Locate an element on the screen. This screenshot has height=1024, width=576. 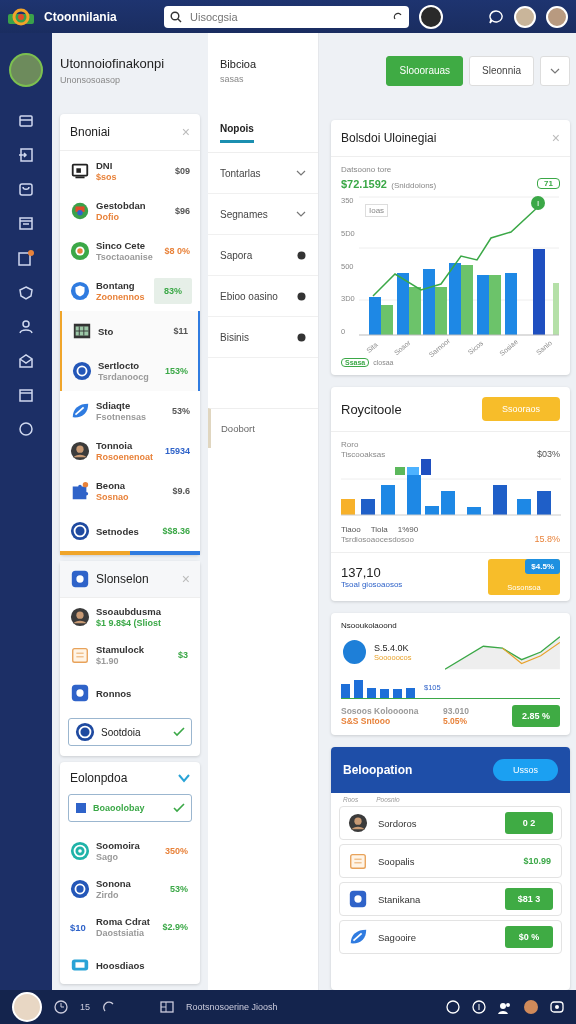
item-value: 153% is located at coordinates (176, 371).